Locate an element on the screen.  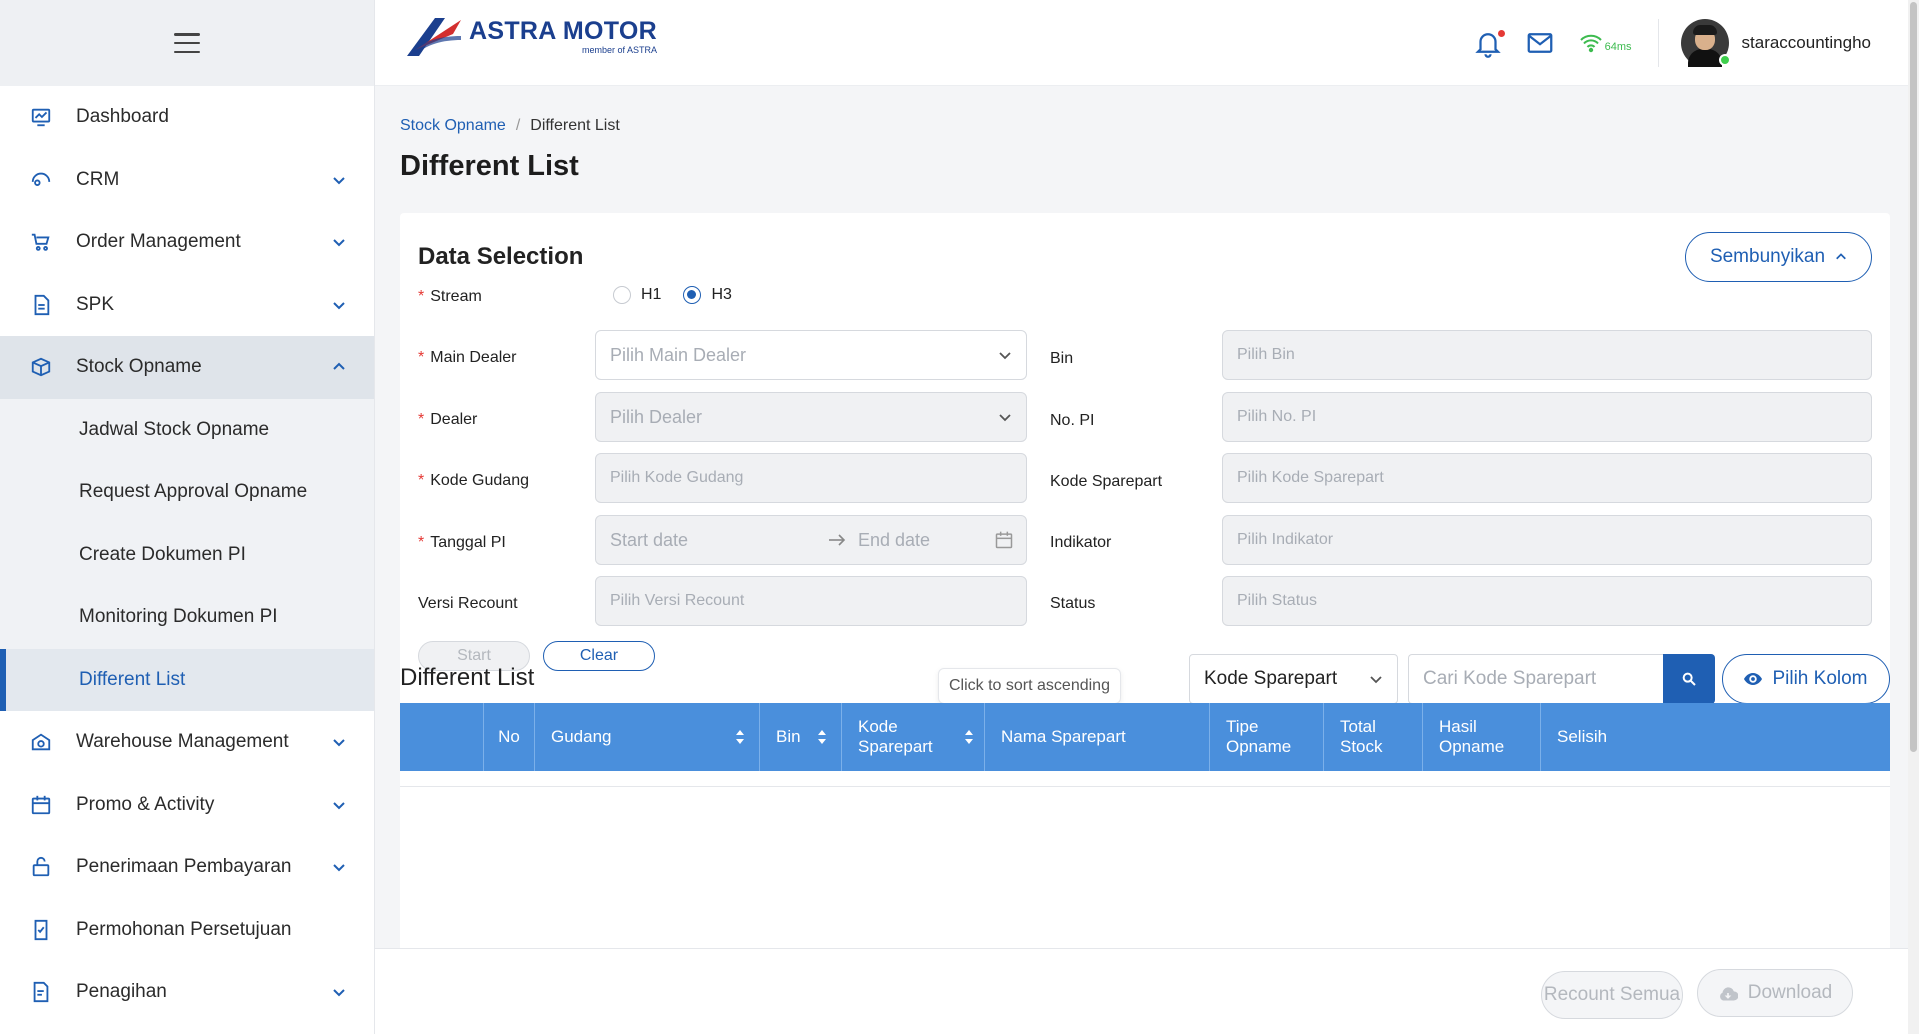
sidebar-item-permohonan-persetujuan: Permohonan Persetujuan is located at coordinates (187, 930).